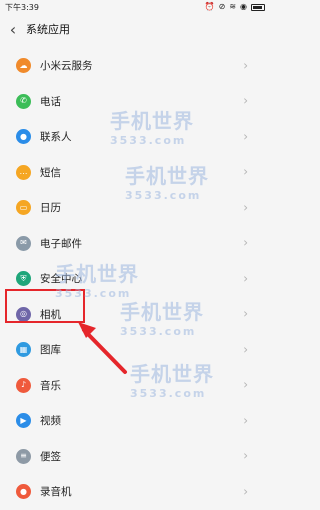  I want to click on list-item: ● 录音机 ›, so click(135, 492).